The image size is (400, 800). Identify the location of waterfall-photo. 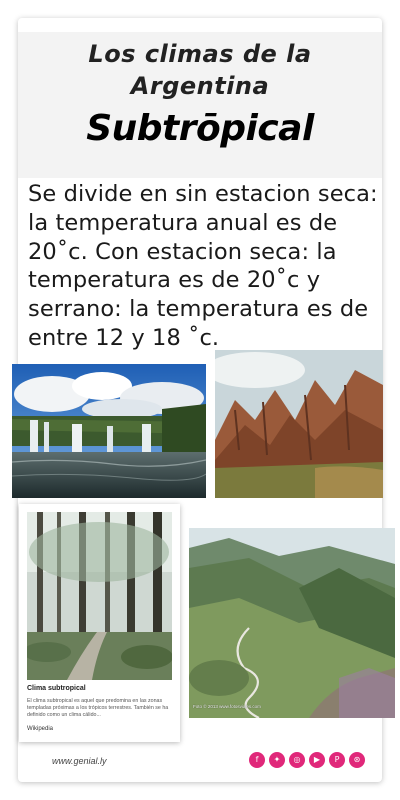
(109, 431).